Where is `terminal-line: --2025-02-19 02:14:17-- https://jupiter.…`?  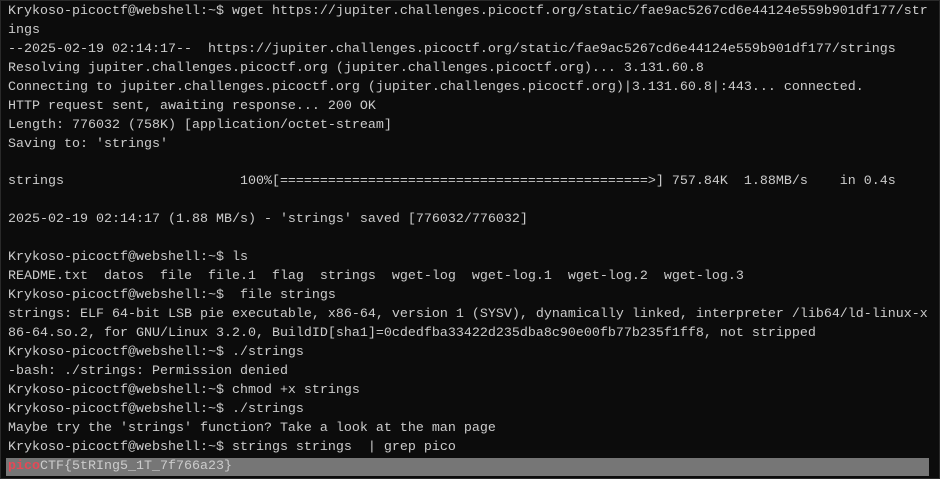
terminal-line: --2025-02-19 02:14:17-- https://jupiter.… is located at coordinates (452, 49).